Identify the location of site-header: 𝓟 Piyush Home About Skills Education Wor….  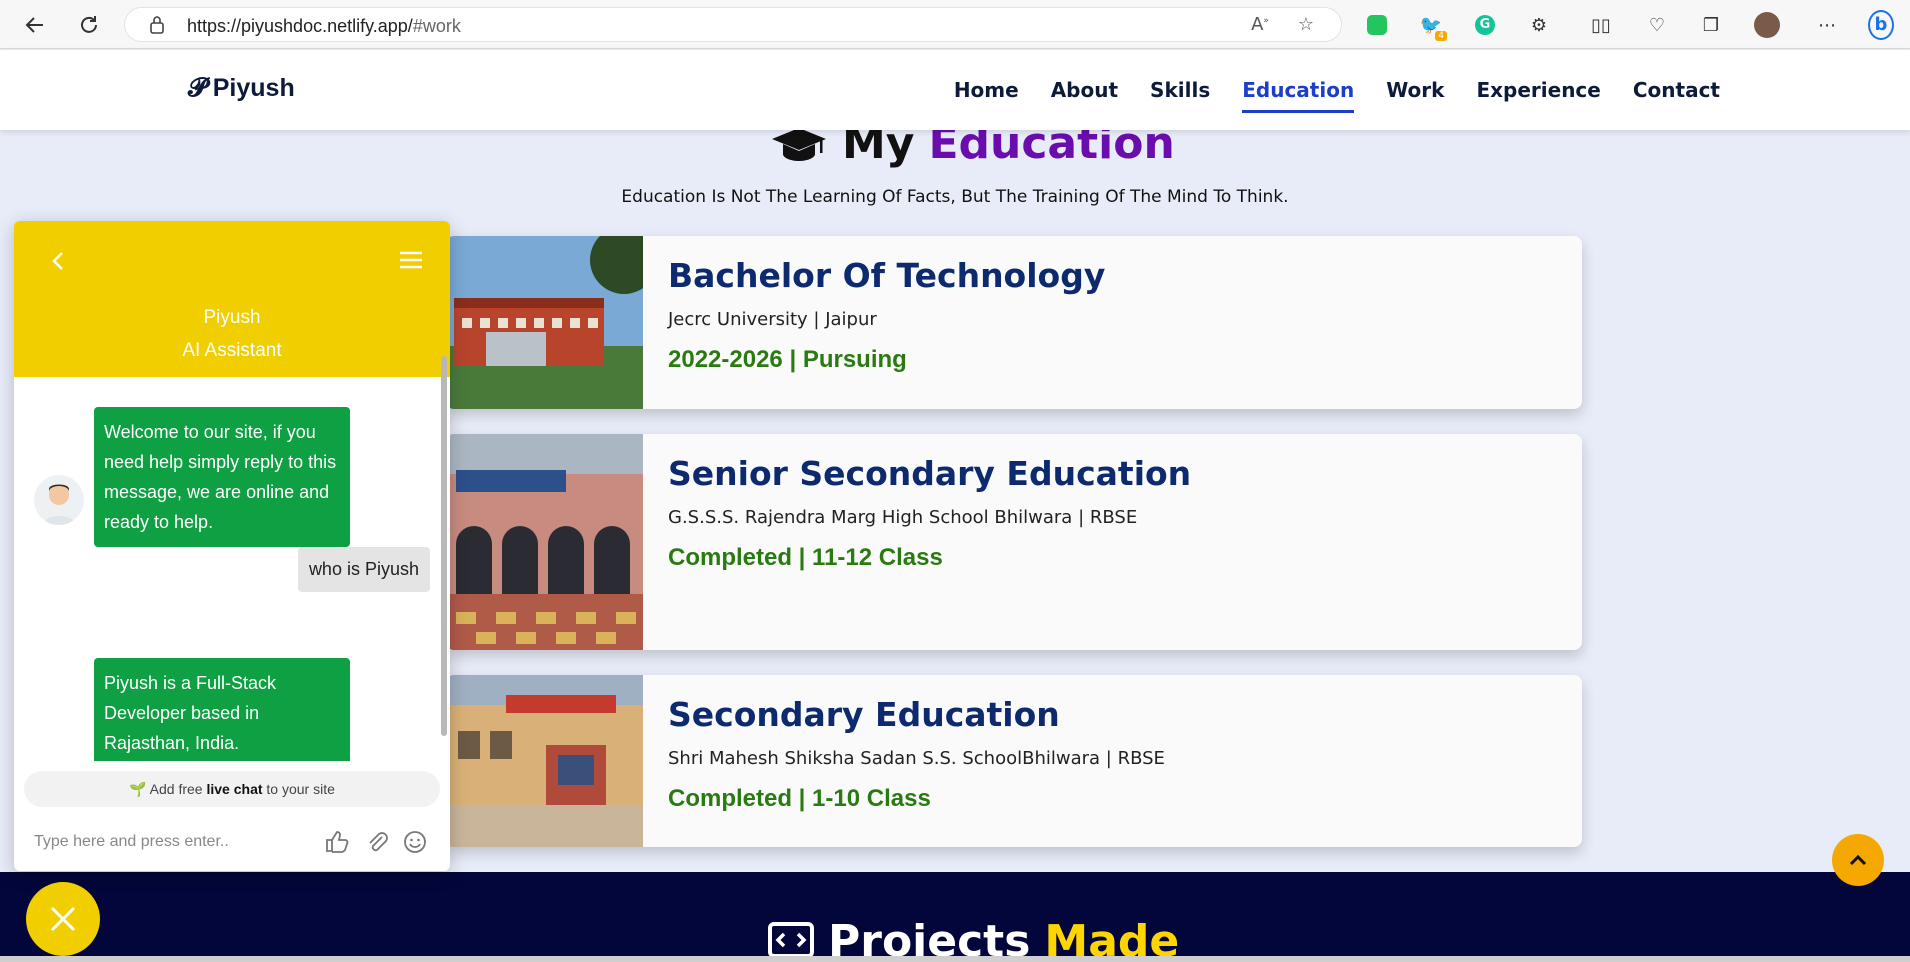
(955, 90).